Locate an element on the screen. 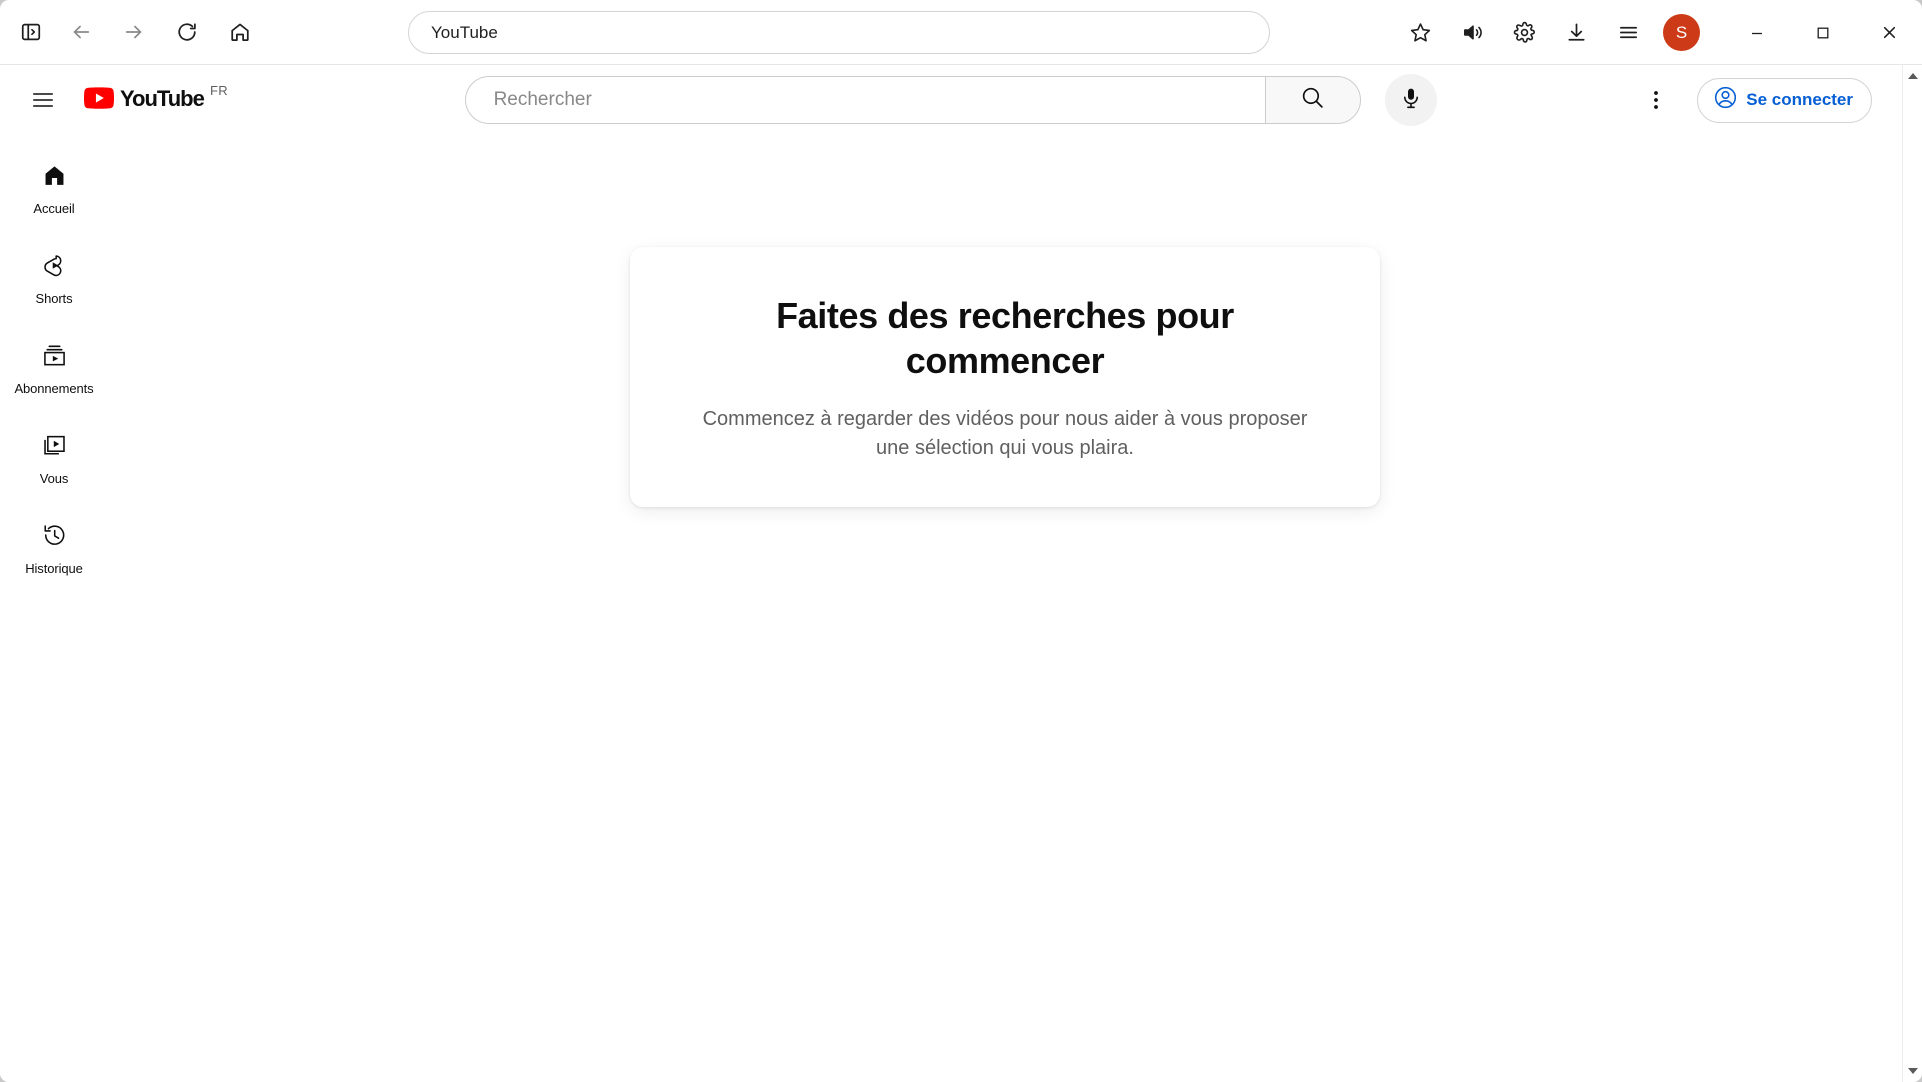 The image size is (1922, 1082). sidebar-item-home: Accueil is located at coordinates (54, 190).